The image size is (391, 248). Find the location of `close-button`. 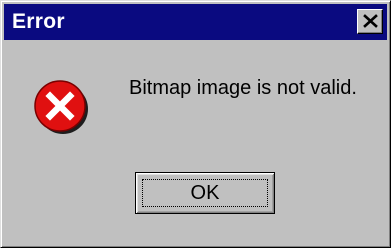

close-button is located at coordinates (370, 21).